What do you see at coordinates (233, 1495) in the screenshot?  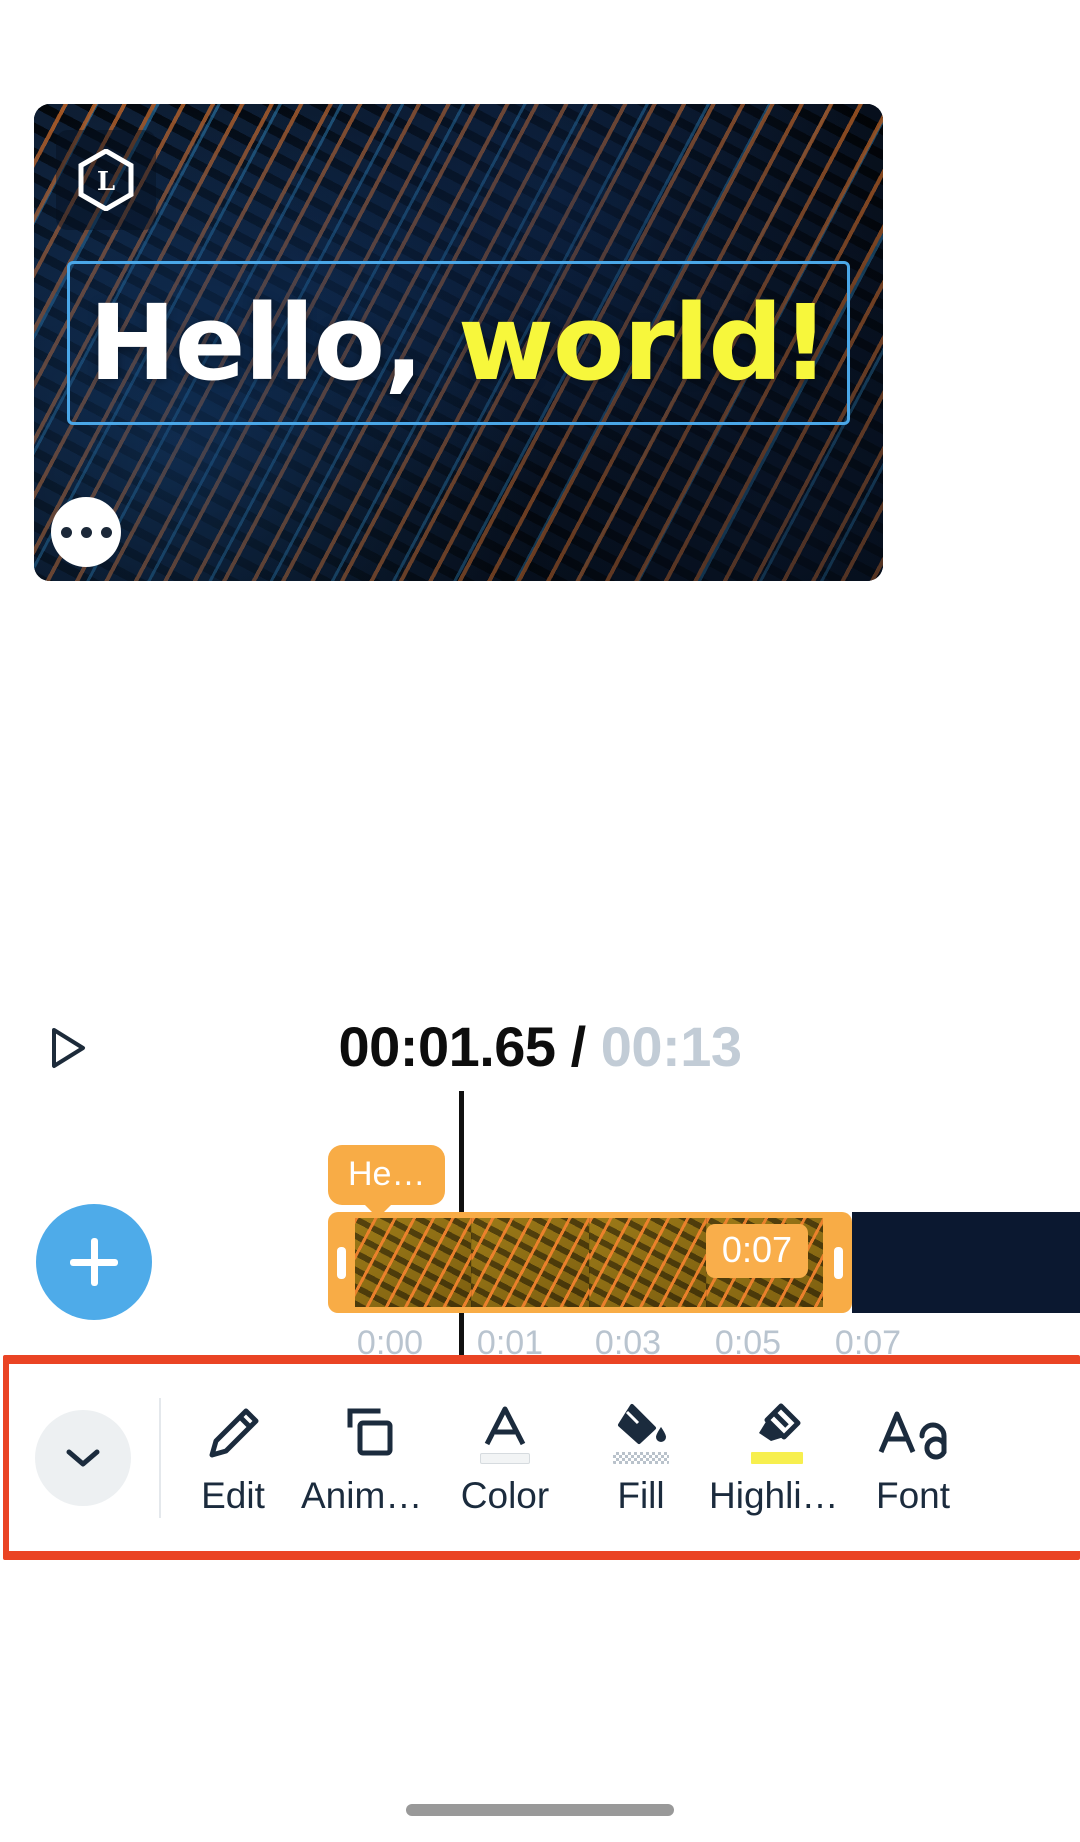 I see `toolbar-item-label: Edit` at bounding box center [233, 1495].